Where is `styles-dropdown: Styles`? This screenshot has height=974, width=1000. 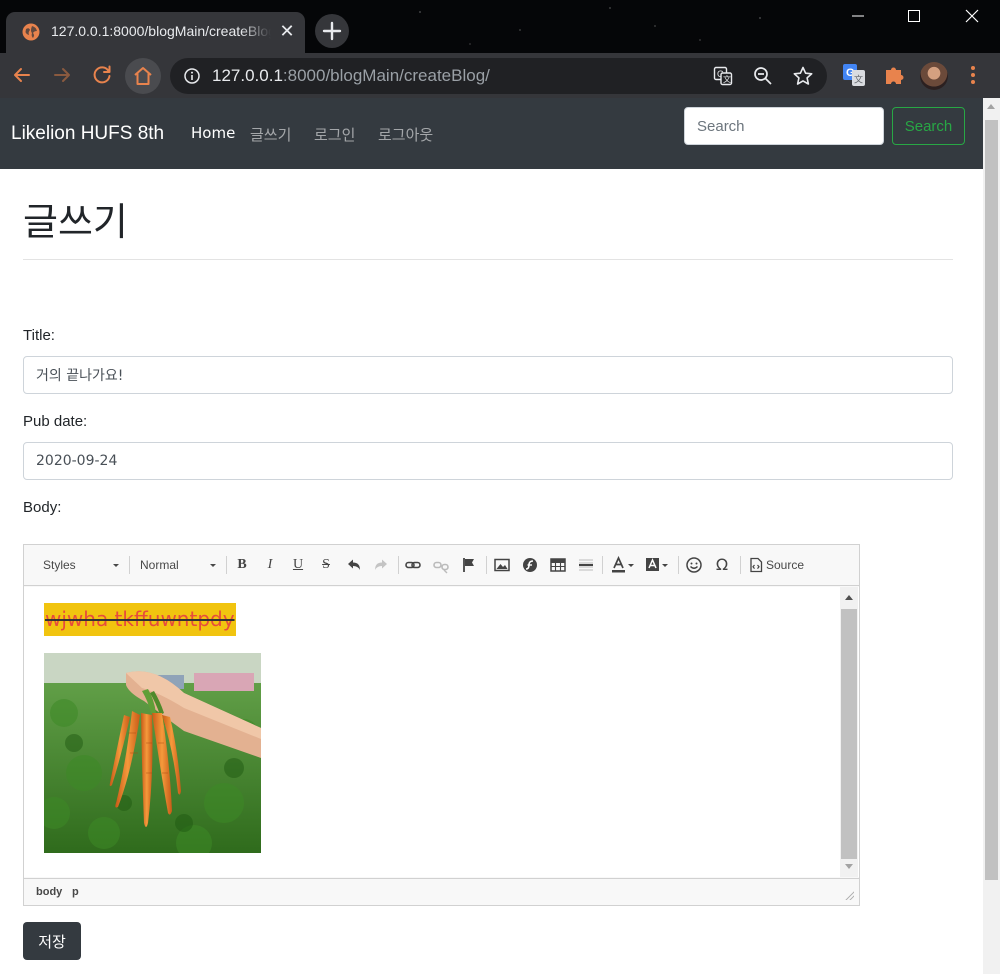 styles-dropdown: Styles is located at coordinates (82, 565).